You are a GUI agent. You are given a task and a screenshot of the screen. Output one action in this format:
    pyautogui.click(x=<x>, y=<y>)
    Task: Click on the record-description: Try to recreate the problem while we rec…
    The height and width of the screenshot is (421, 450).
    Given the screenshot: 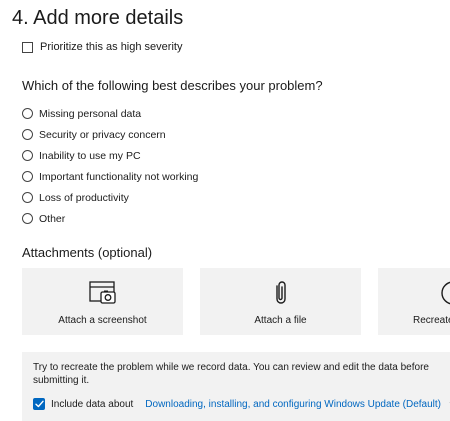 What is the action you would take?
    pyautogui.click(x=231, y=374)
    